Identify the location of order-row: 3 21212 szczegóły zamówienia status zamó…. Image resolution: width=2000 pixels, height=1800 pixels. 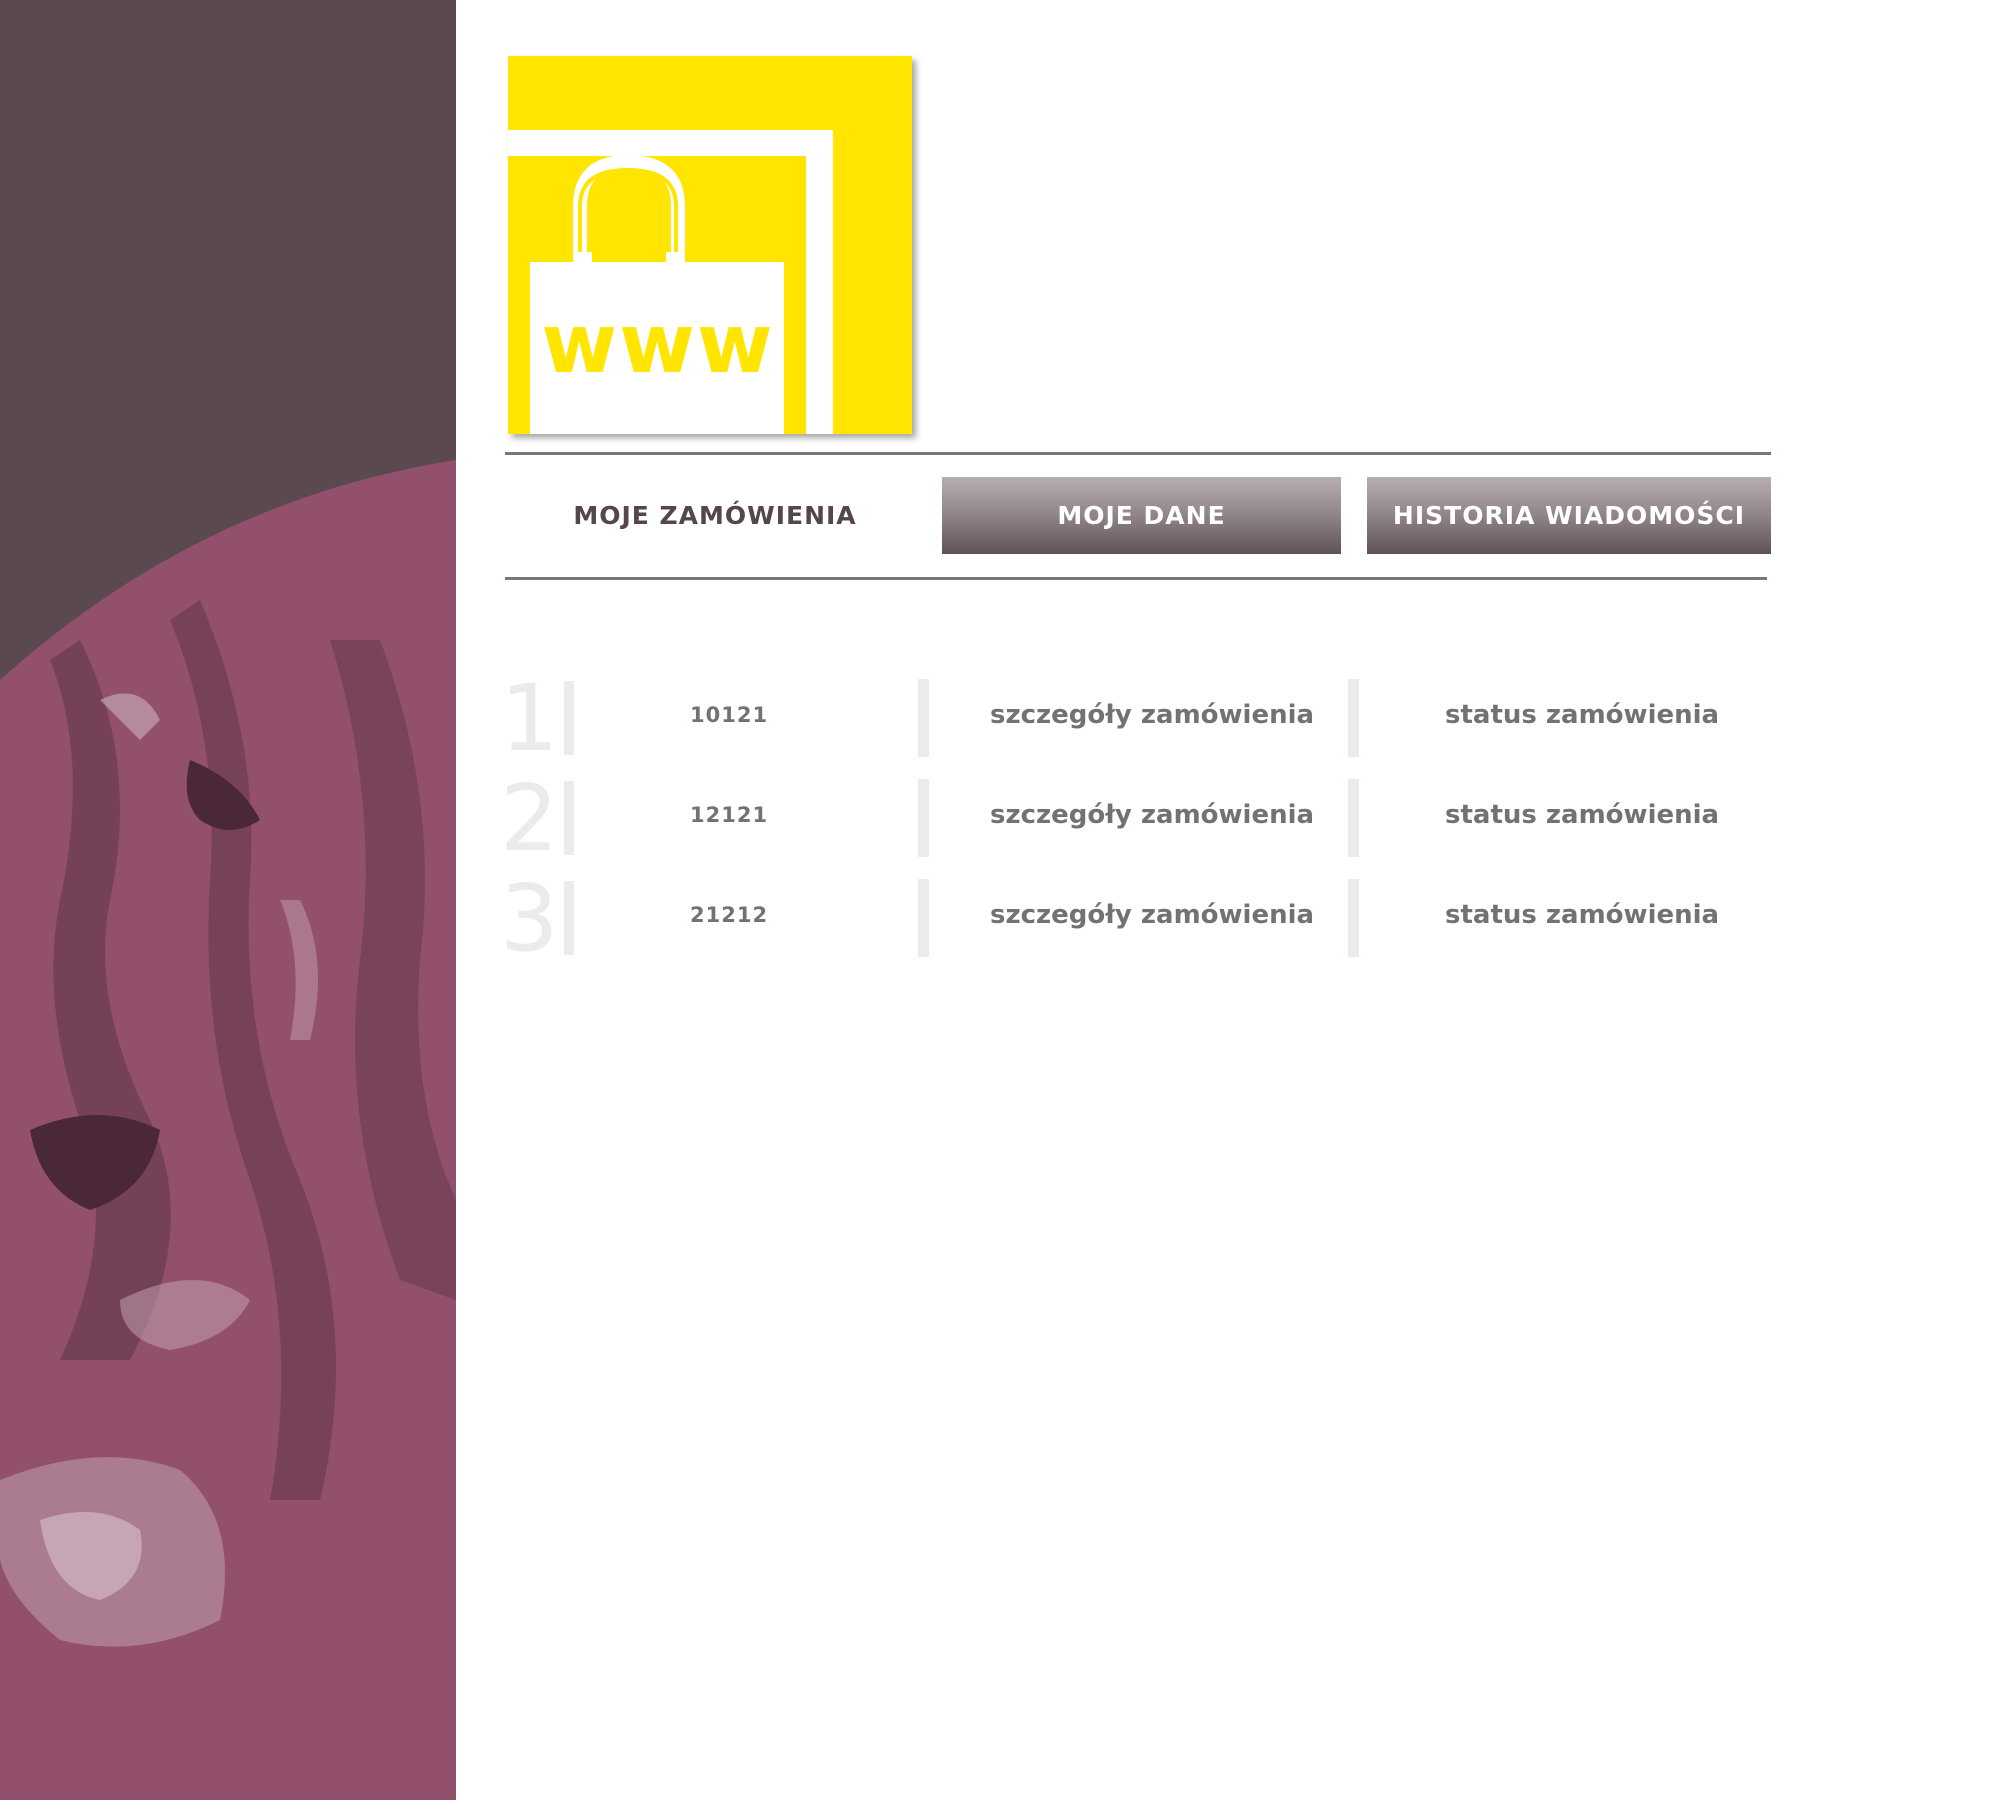
(1140, 924).